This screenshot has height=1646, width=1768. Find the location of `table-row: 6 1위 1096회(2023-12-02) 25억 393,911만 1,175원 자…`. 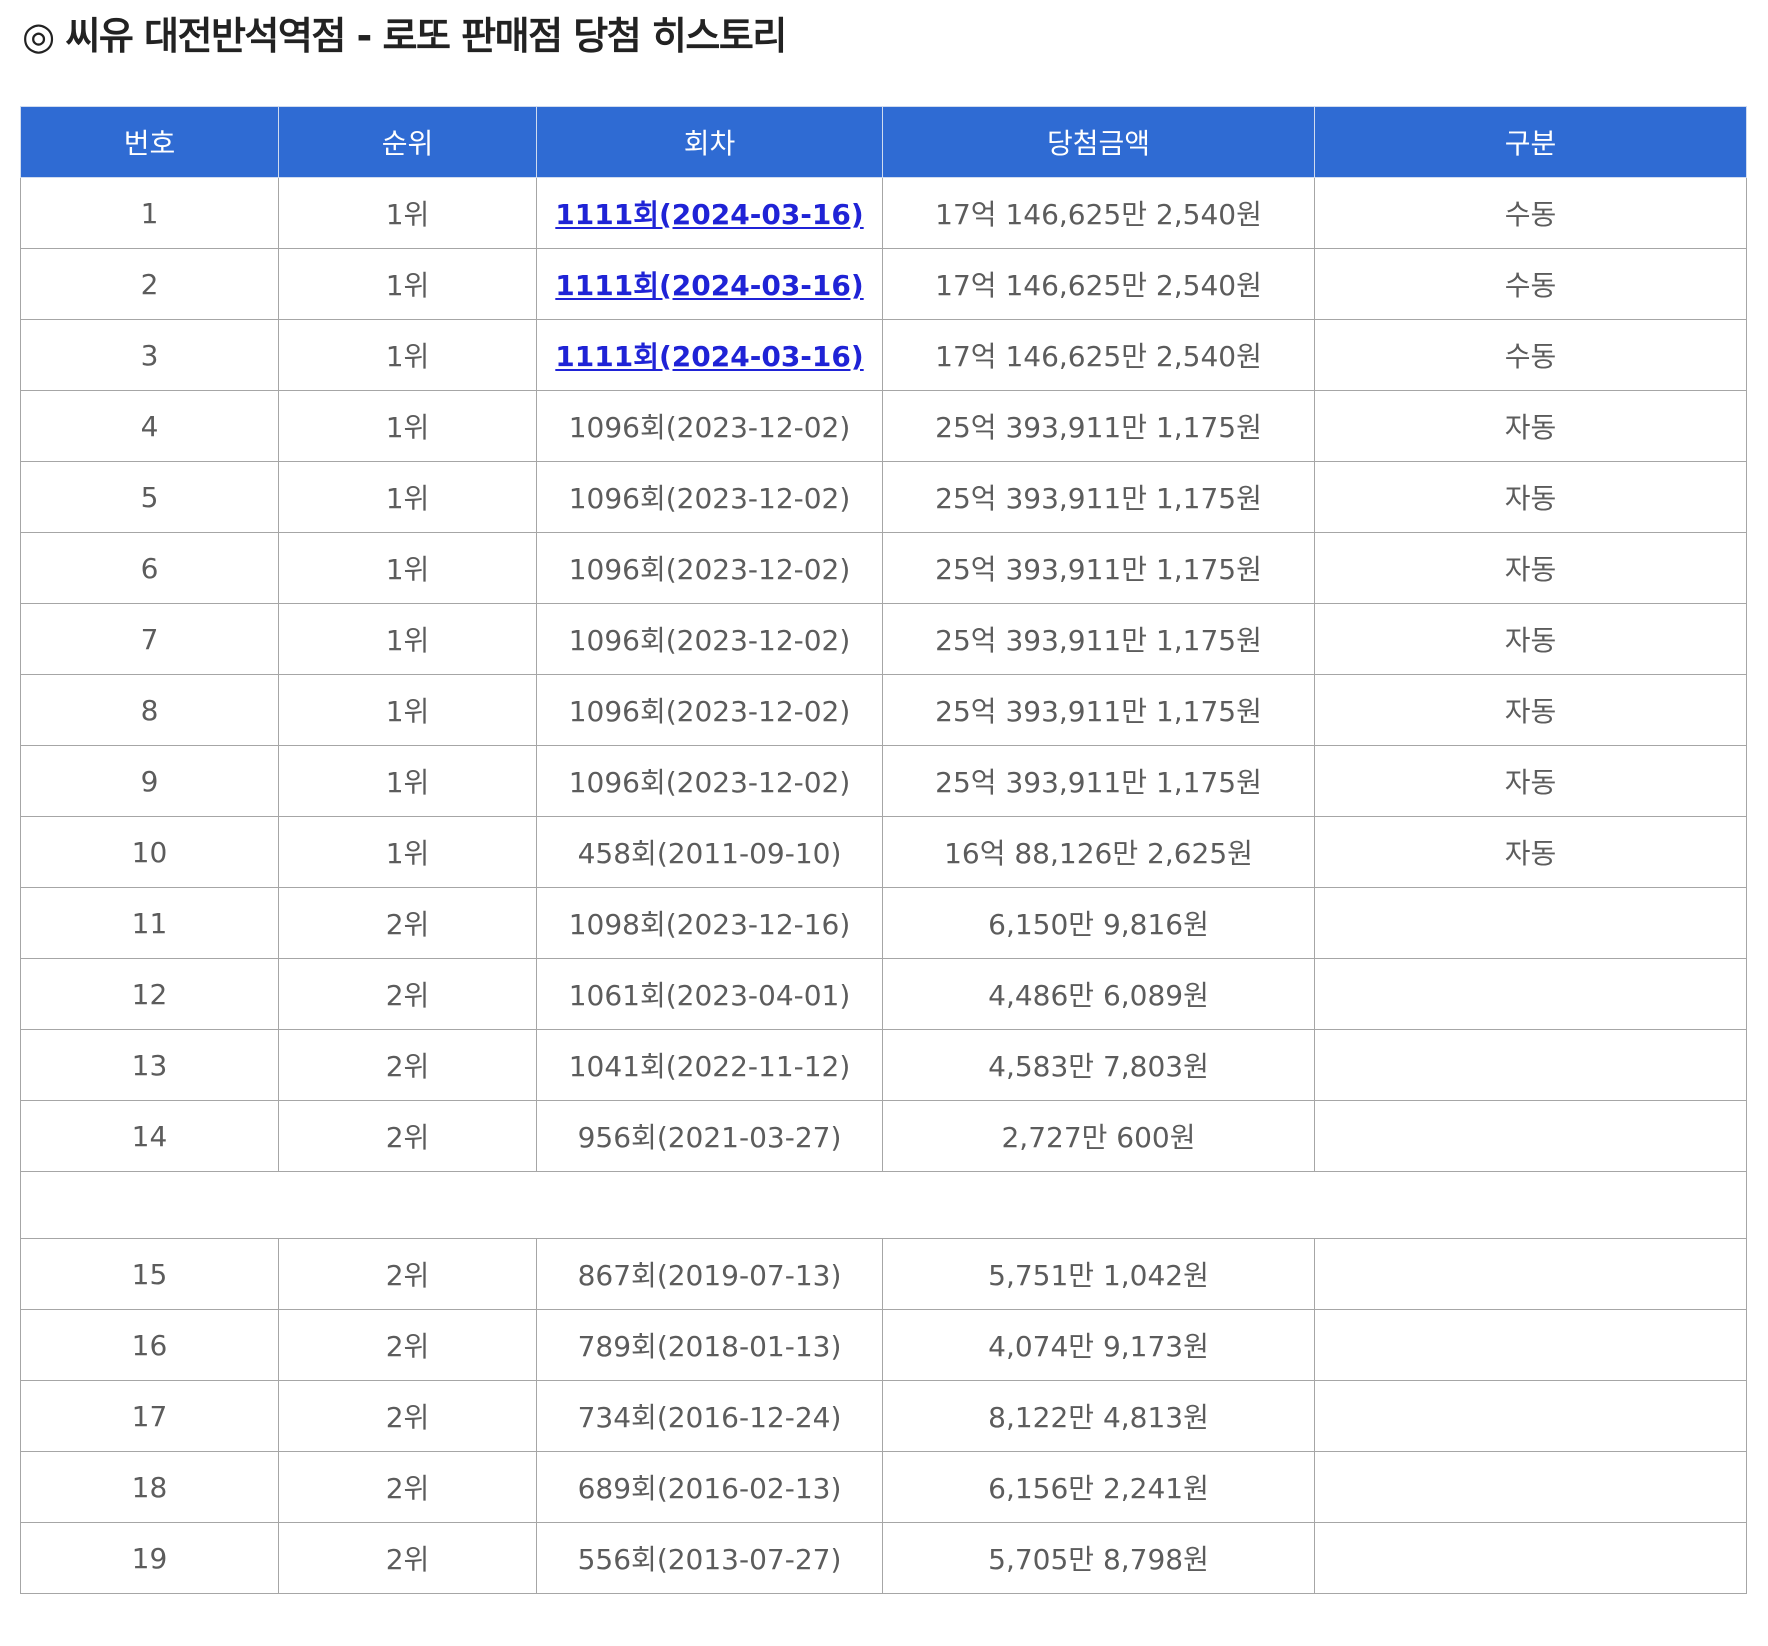

table-row: 6 1위 1096회(2023-12-02) 25억 393,911만 1,175원 자… is located at coordinates (883, 568).